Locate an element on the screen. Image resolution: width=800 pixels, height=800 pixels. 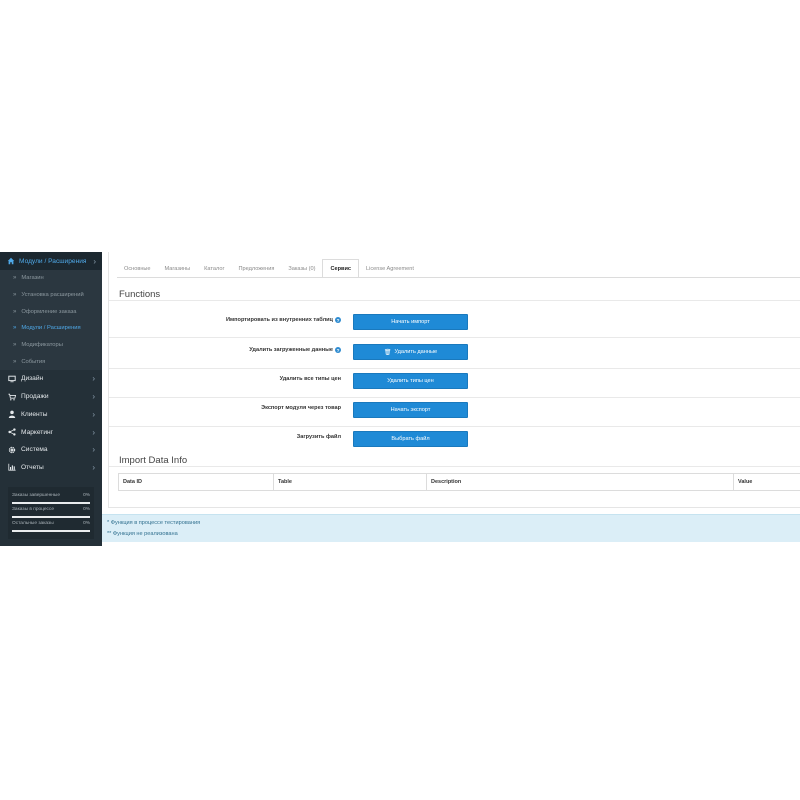
sidebar-sub-item-label: Модули / Расширения is located at coordinates (51, 328).